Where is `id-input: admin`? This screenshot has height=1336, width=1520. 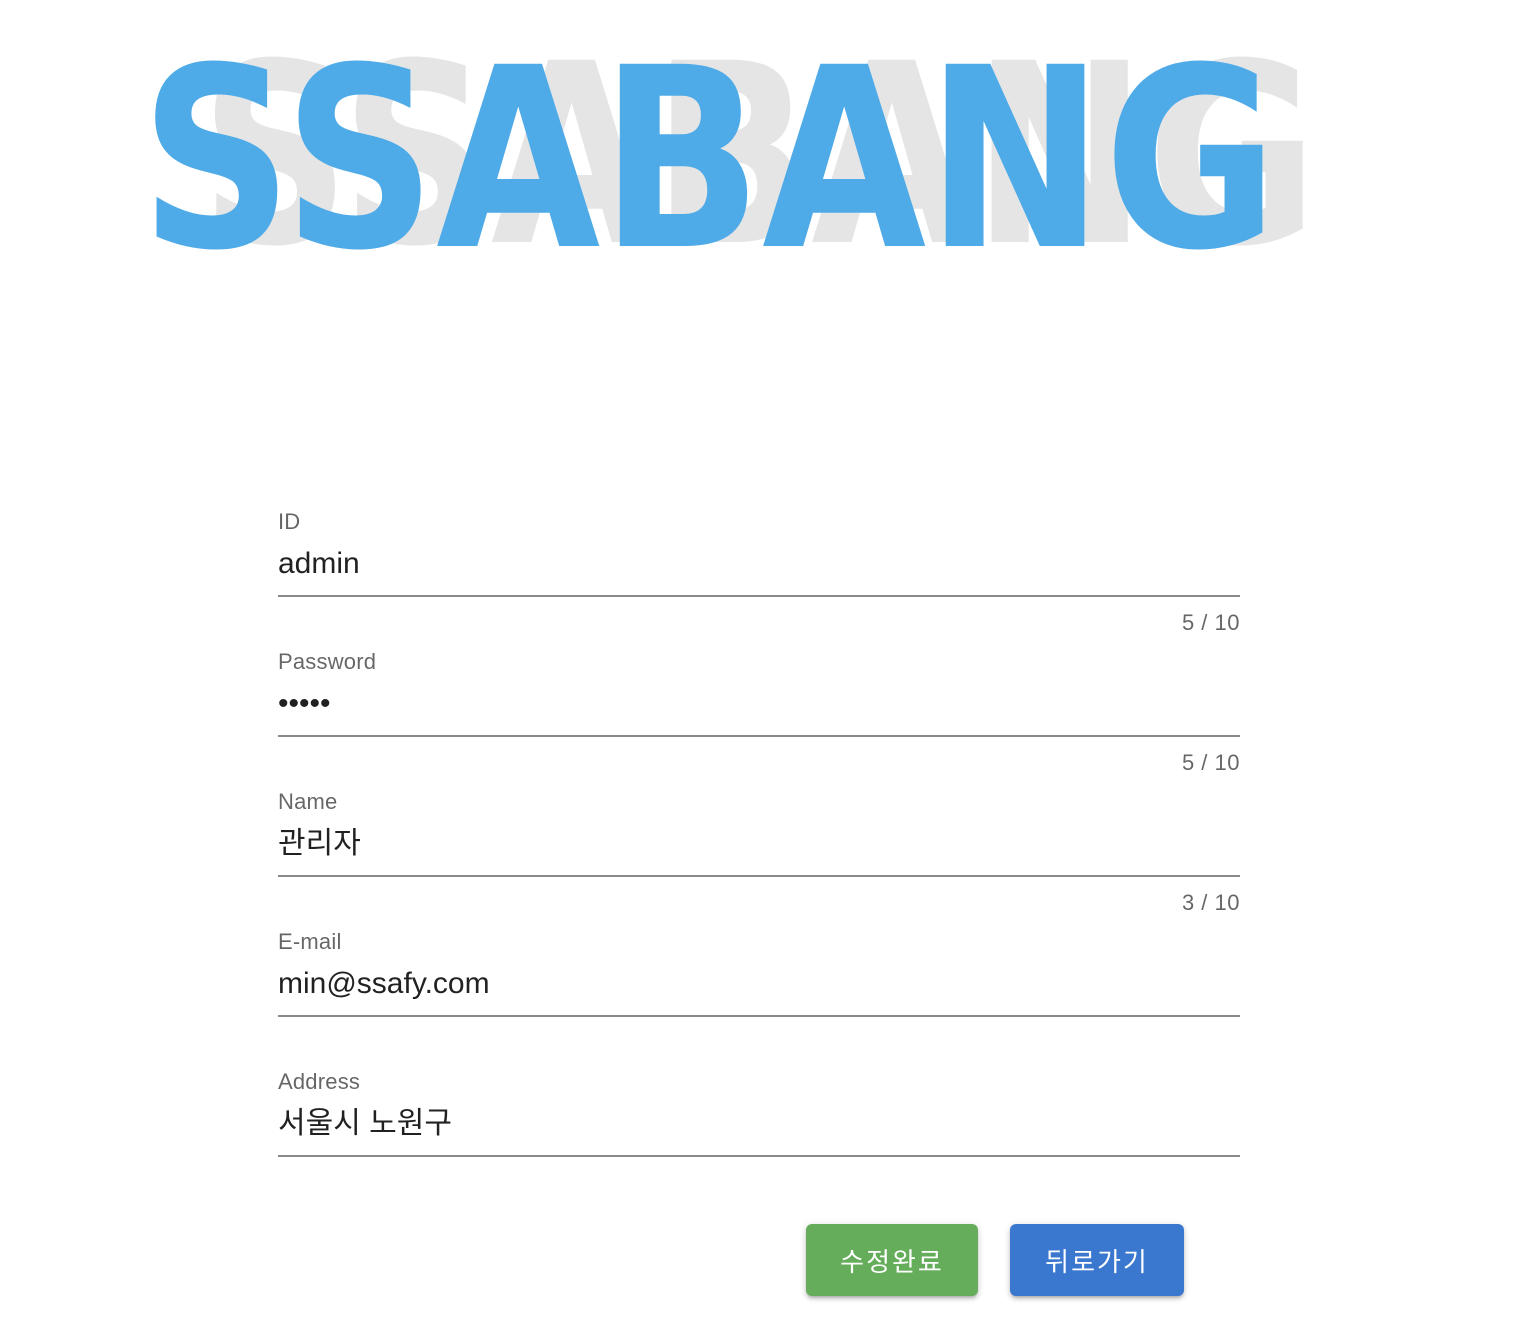
id-input: admin is located at coordinates (759, 564).